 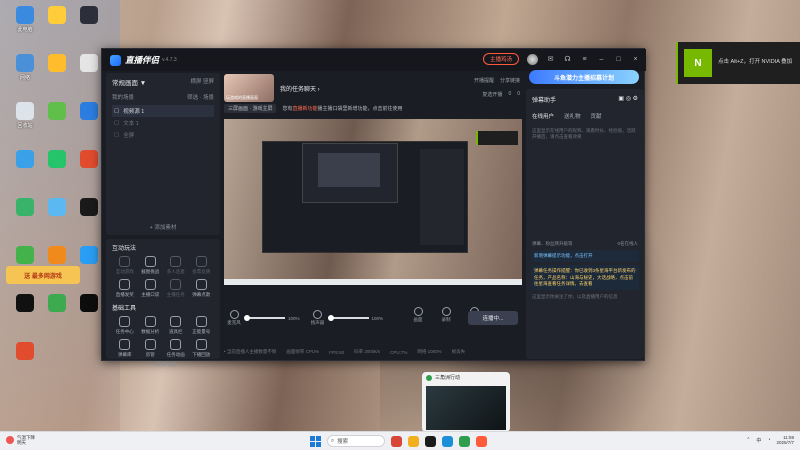 What do you see at coordinates (202, 348) in the screenshot?
I see `tool-item: 下播回放` at bounding box center [202, 348].